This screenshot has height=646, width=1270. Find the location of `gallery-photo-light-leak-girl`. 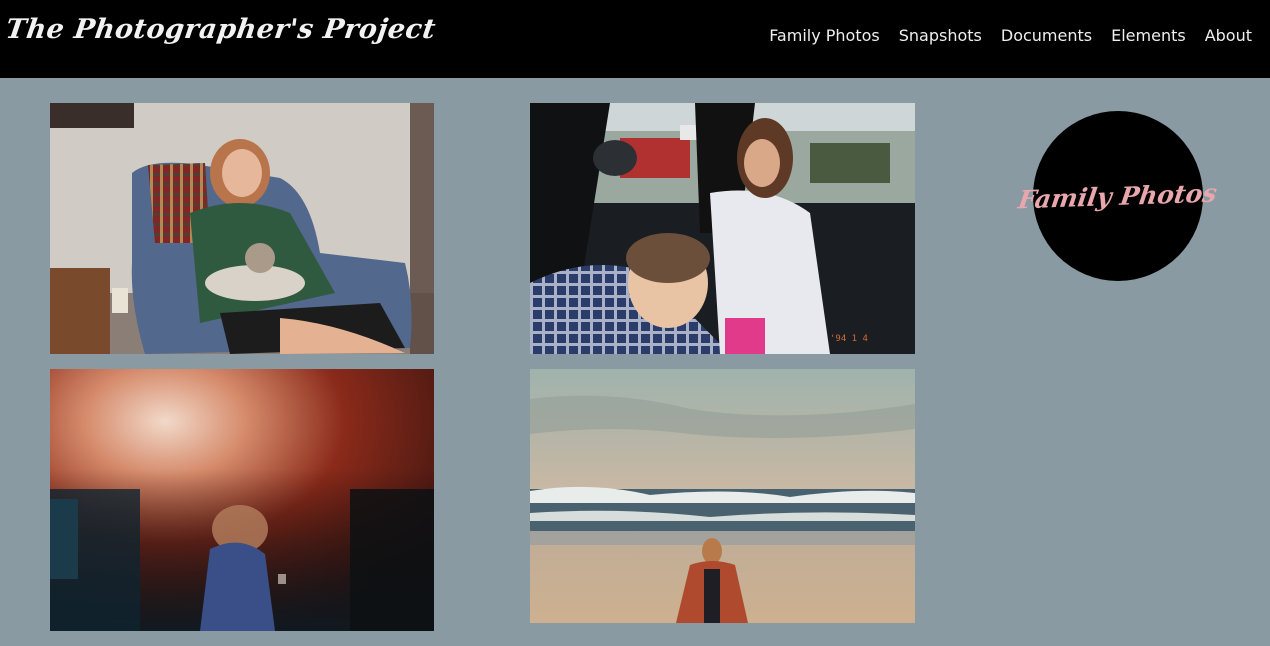

gallery-photo-light-leak-girl is located at coordinates (242, 500).